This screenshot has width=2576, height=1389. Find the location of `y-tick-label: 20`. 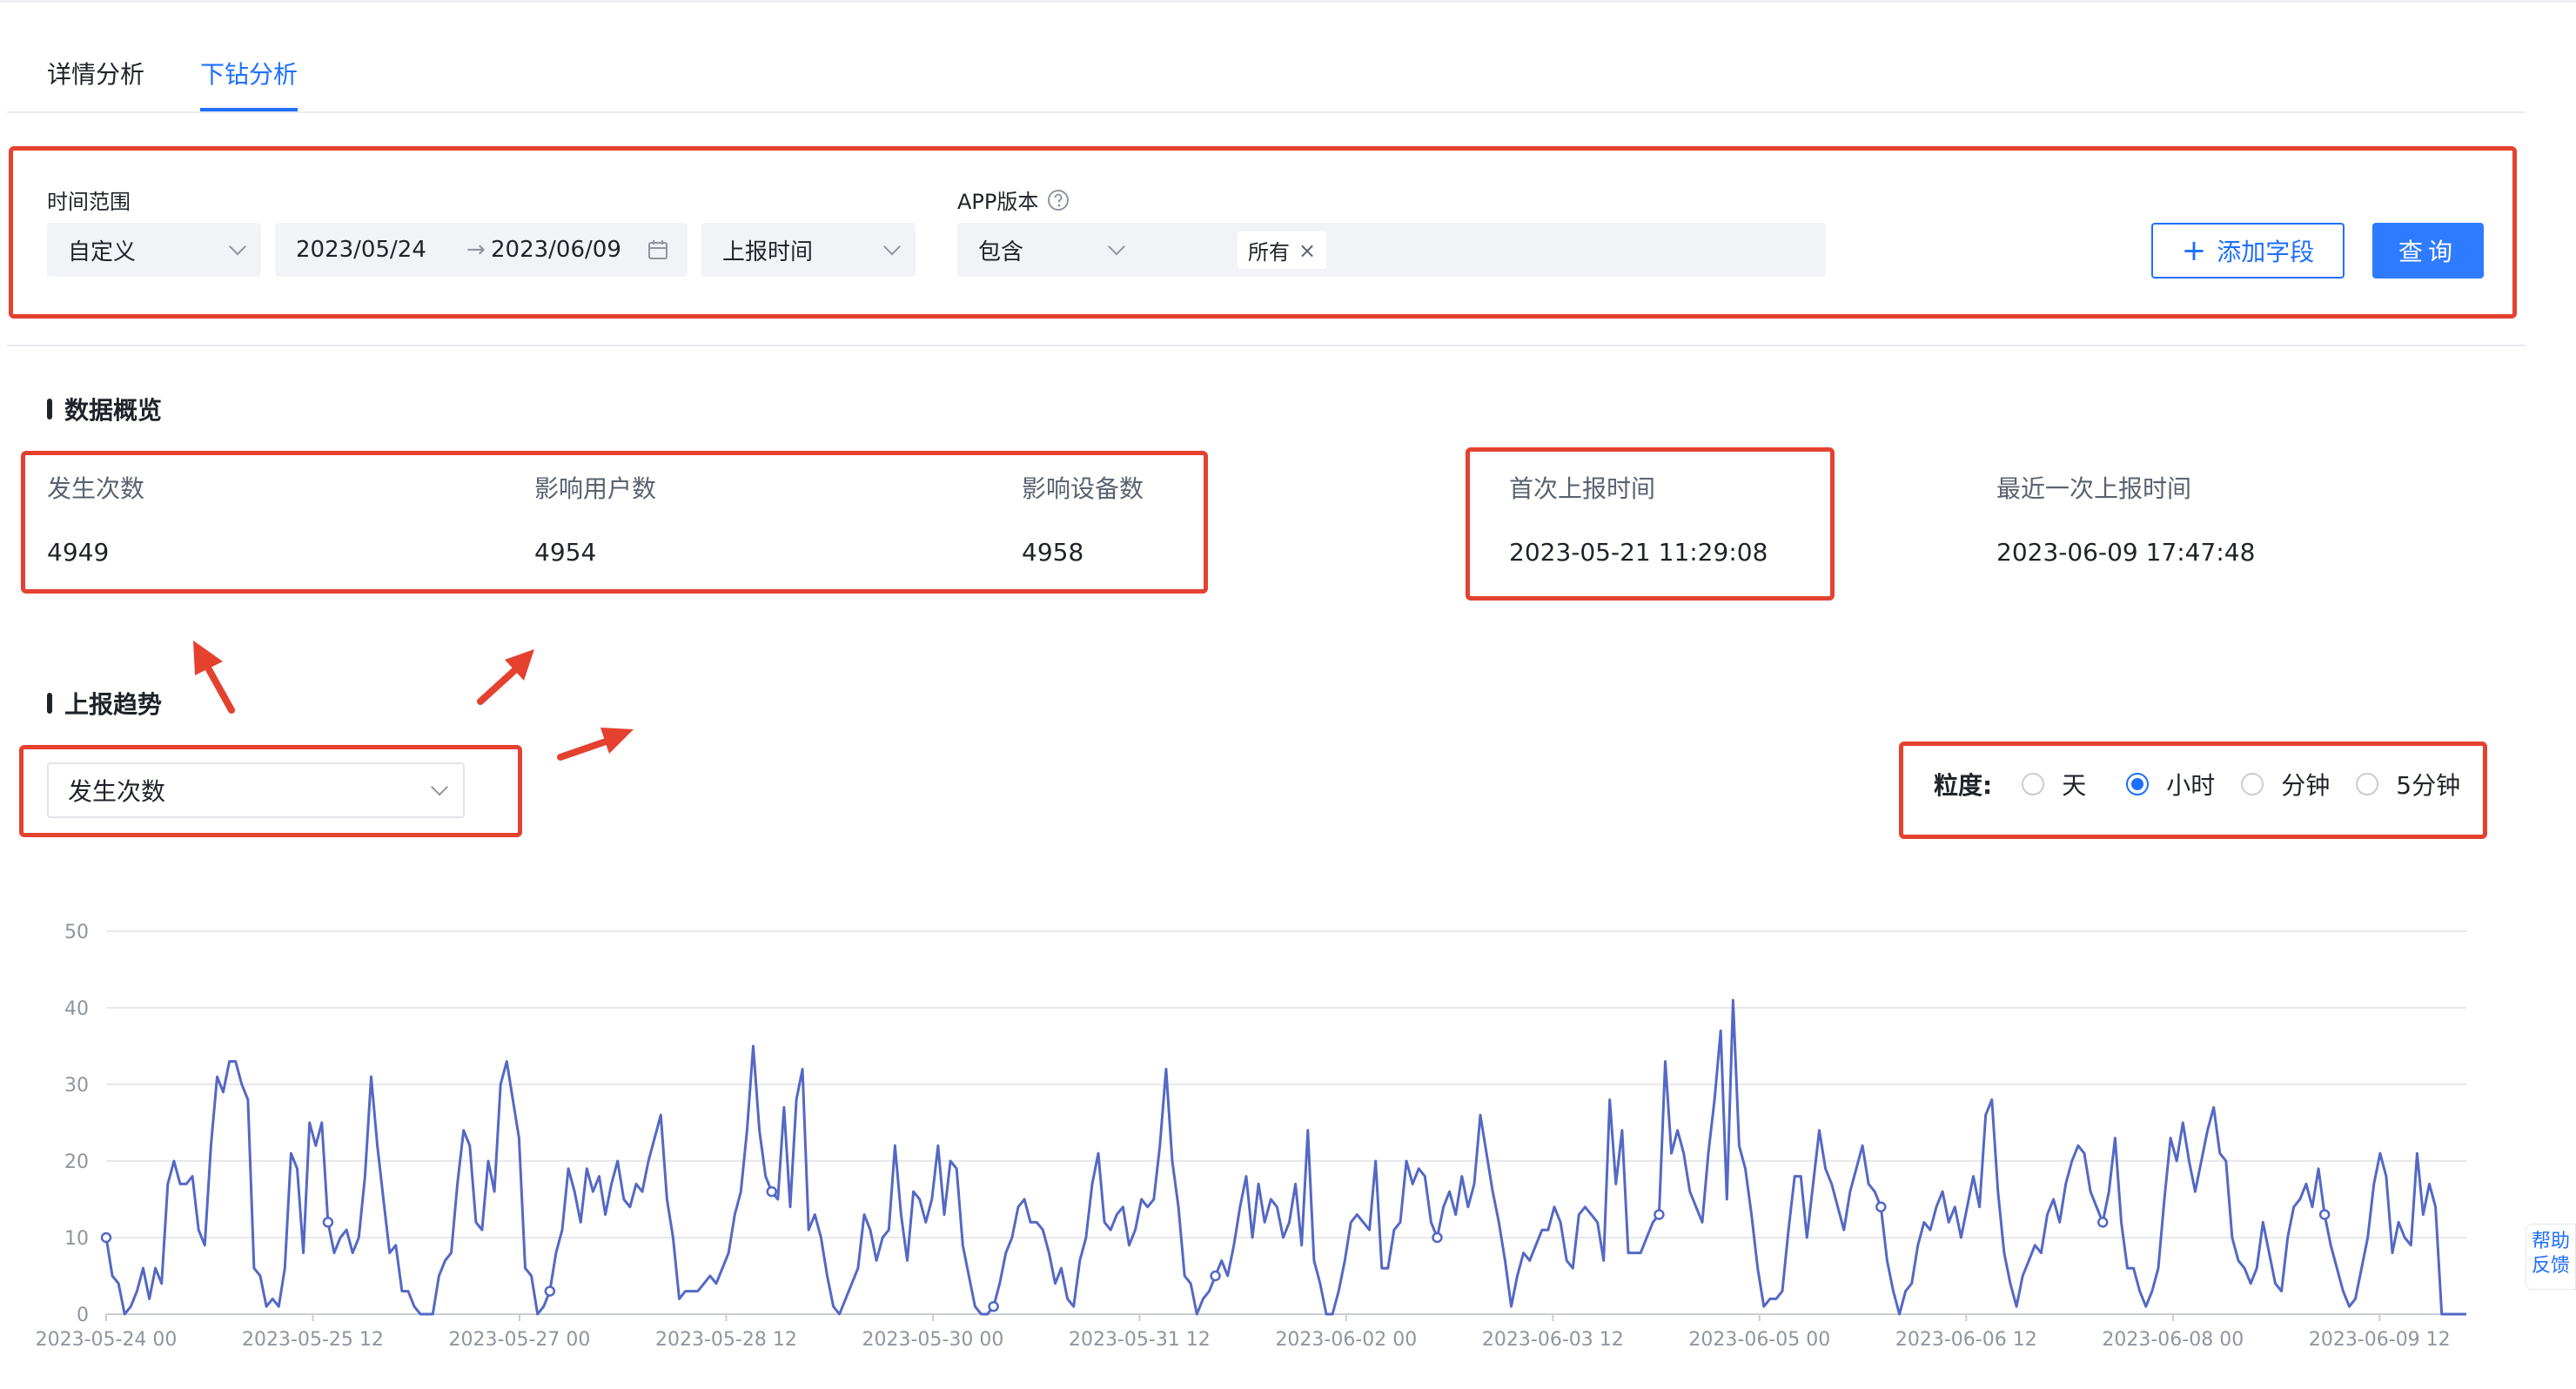

y-tick-label: 20 is located at coordinates (77, 1162).